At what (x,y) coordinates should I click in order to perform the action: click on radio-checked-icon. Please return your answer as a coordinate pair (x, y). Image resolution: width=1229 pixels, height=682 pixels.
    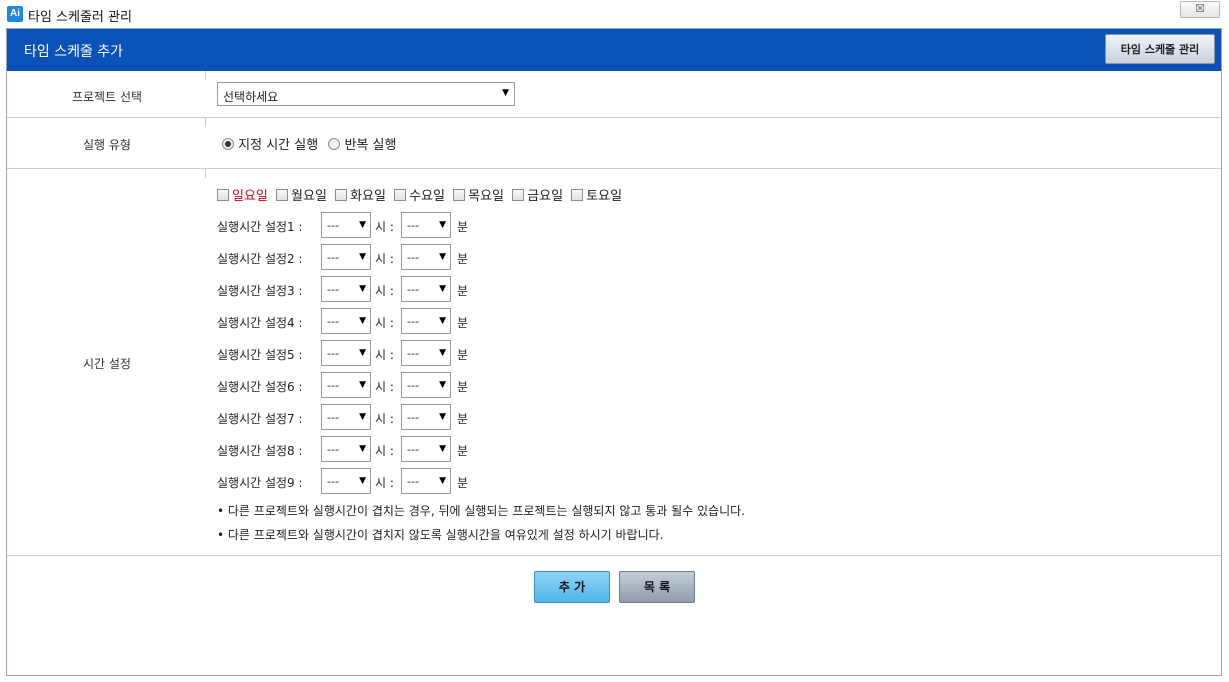
    Looking at the image, I should click on (228, 144).